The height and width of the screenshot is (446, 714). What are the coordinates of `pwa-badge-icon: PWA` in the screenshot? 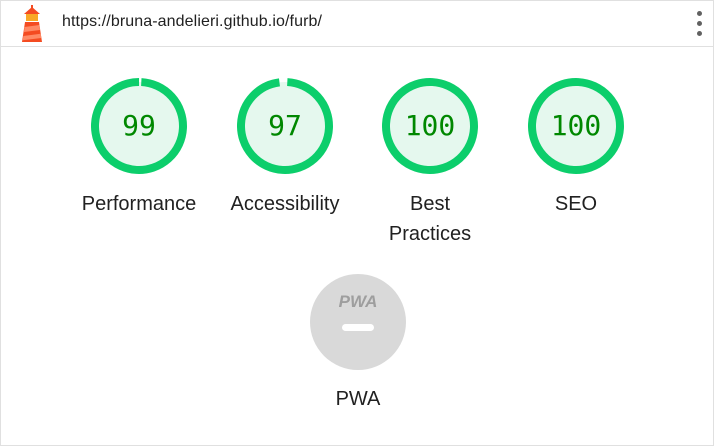 It's located at (358, 322).